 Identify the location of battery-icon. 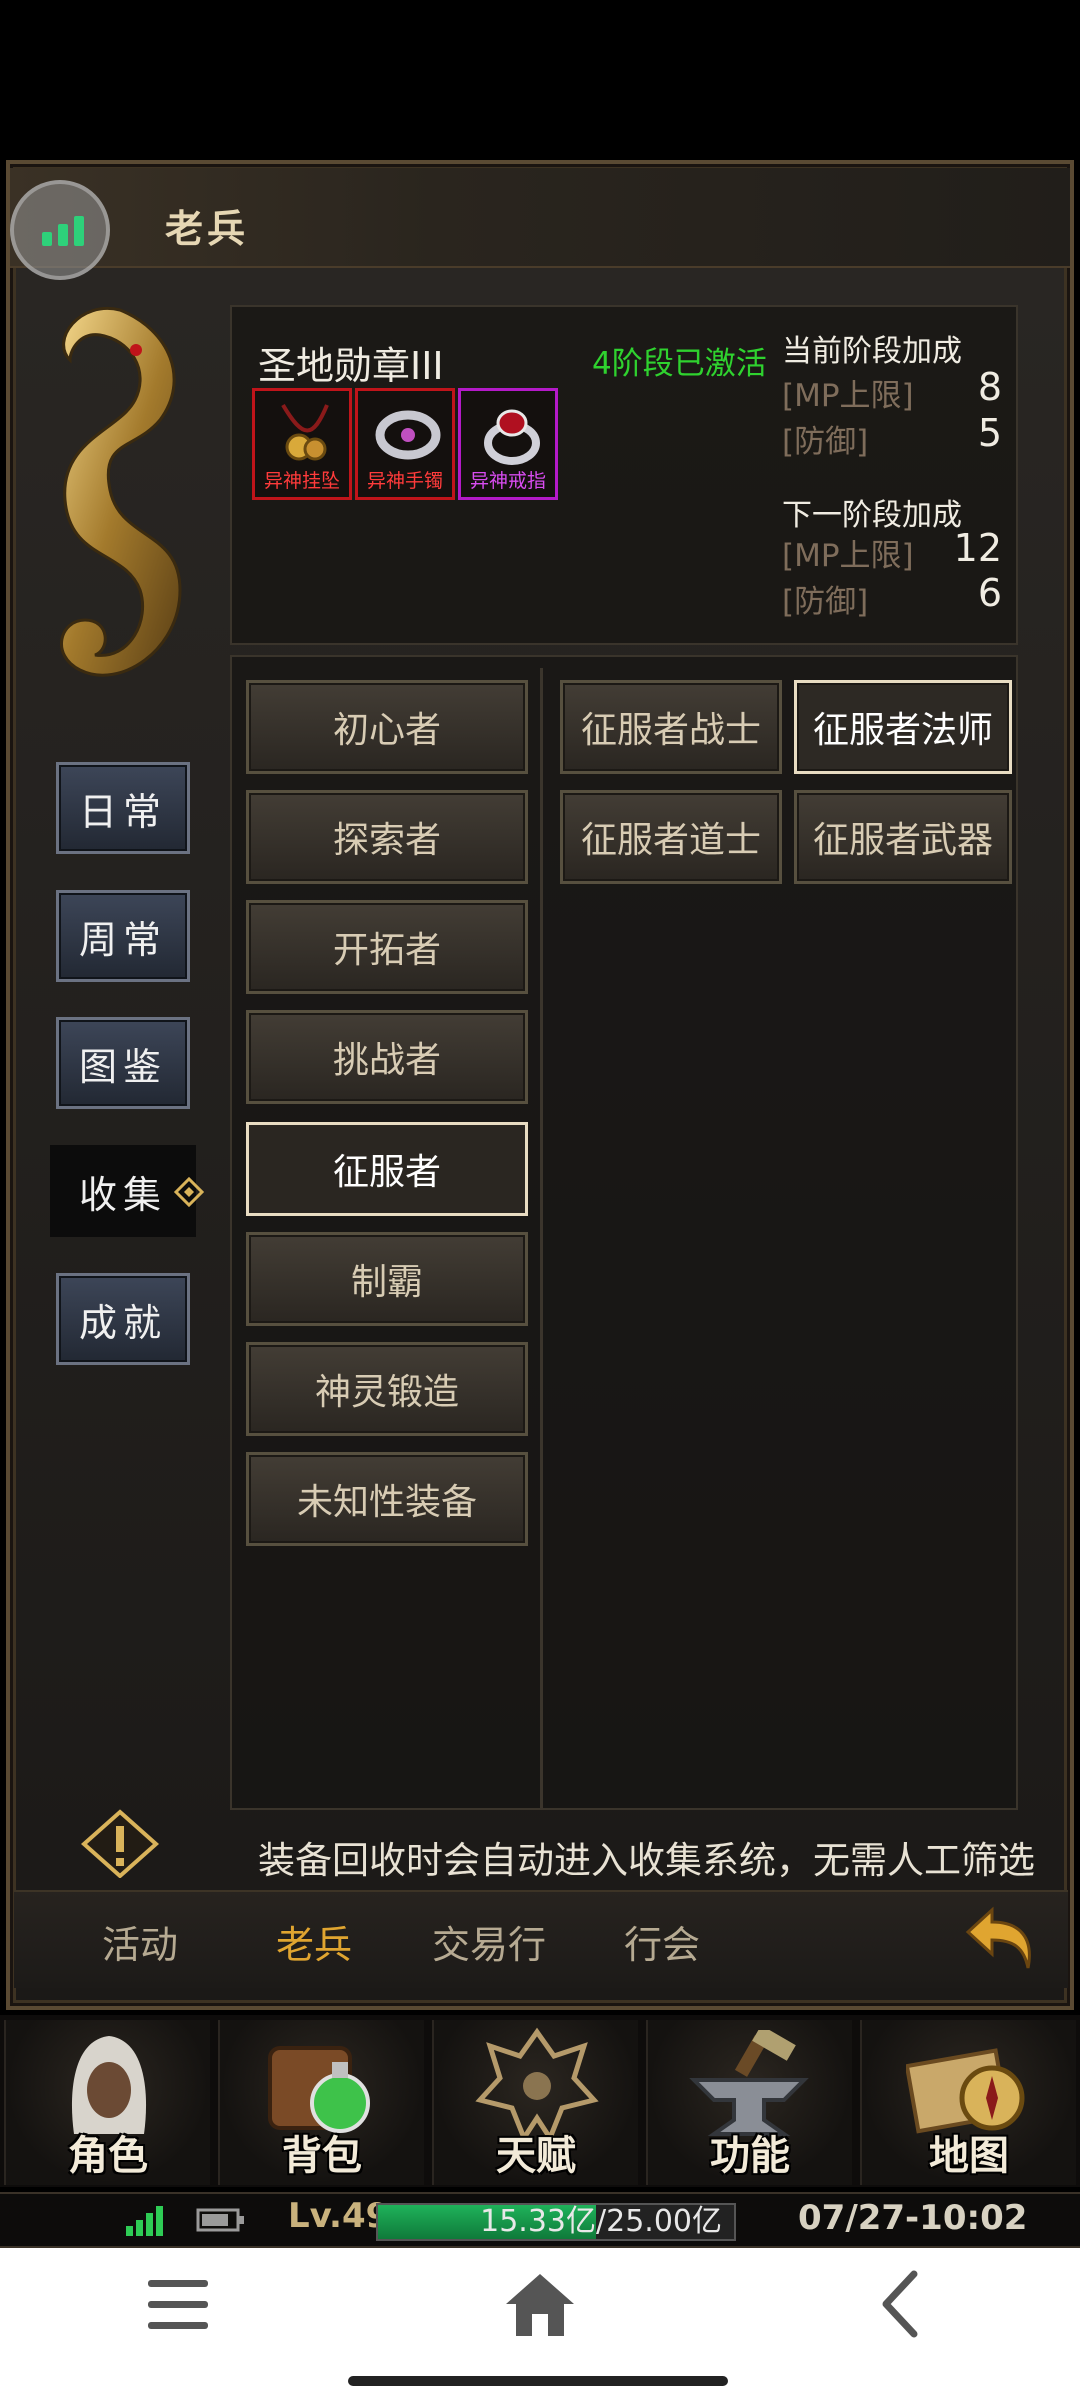
(220, 2220).